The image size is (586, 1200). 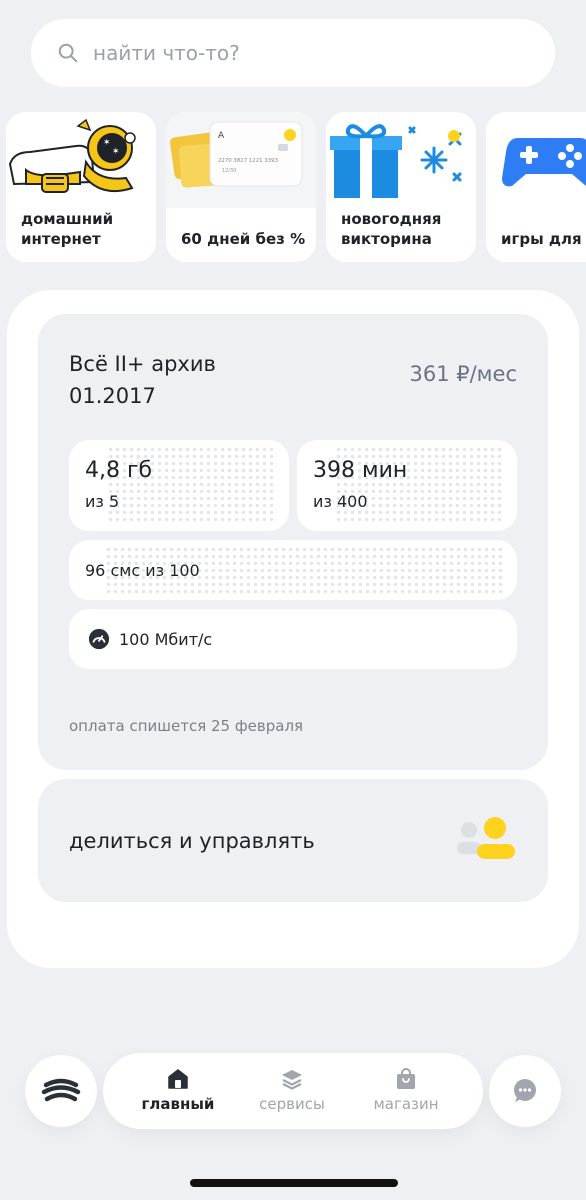 What do you see at coordinates (166, 639) in the screenshot?
I see `speed-value: 100 Мбит/с` at bounding box center [166, 639].